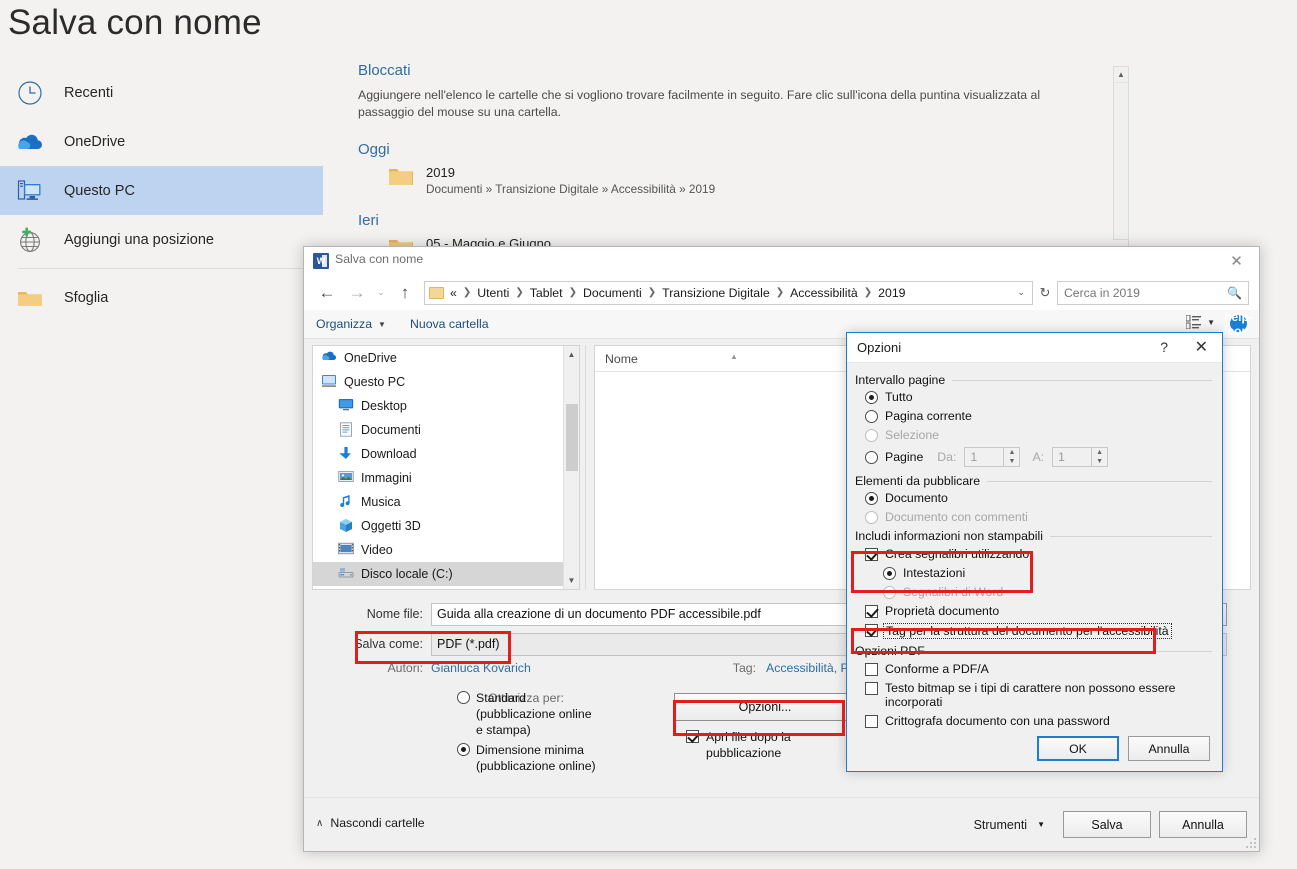  Describe the element at coordinates (871, 669) in the screenshot. I see `checkbox-conforme-a-pdfa` at that location.